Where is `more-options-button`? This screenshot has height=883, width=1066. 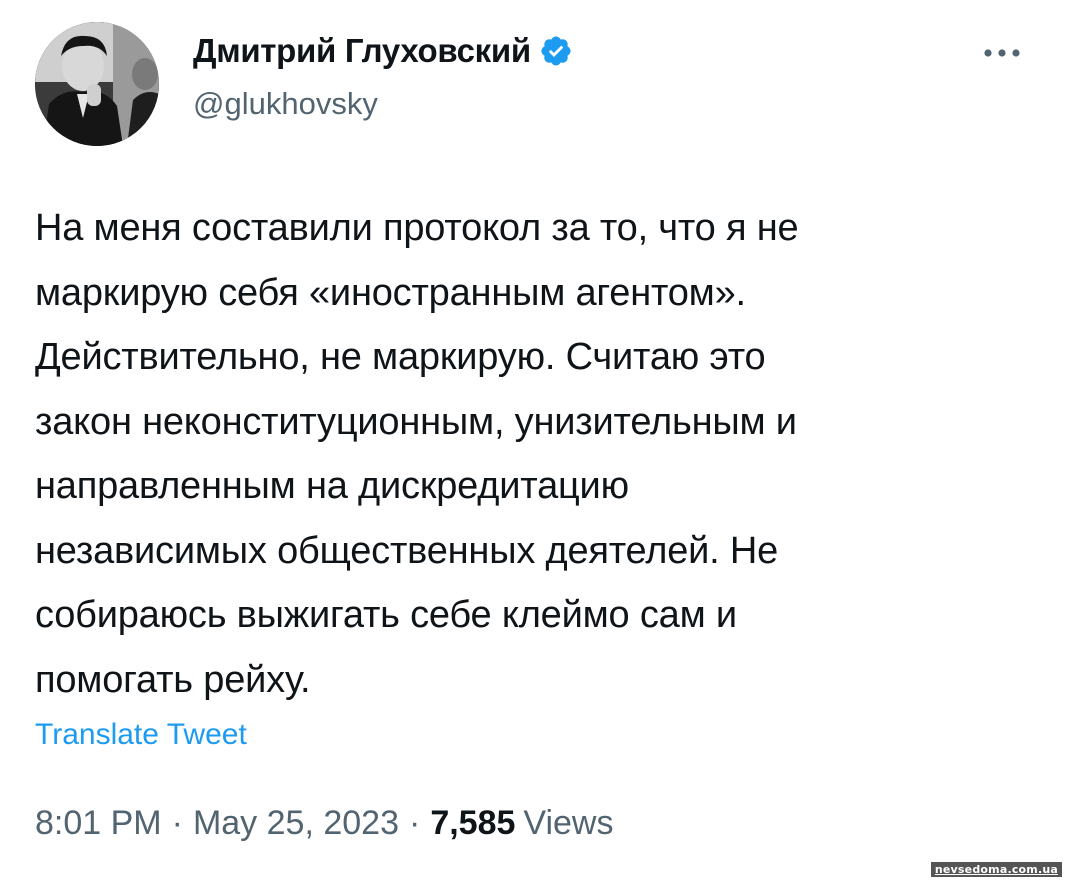 more-options-button is located at coordinates (1002, 53).